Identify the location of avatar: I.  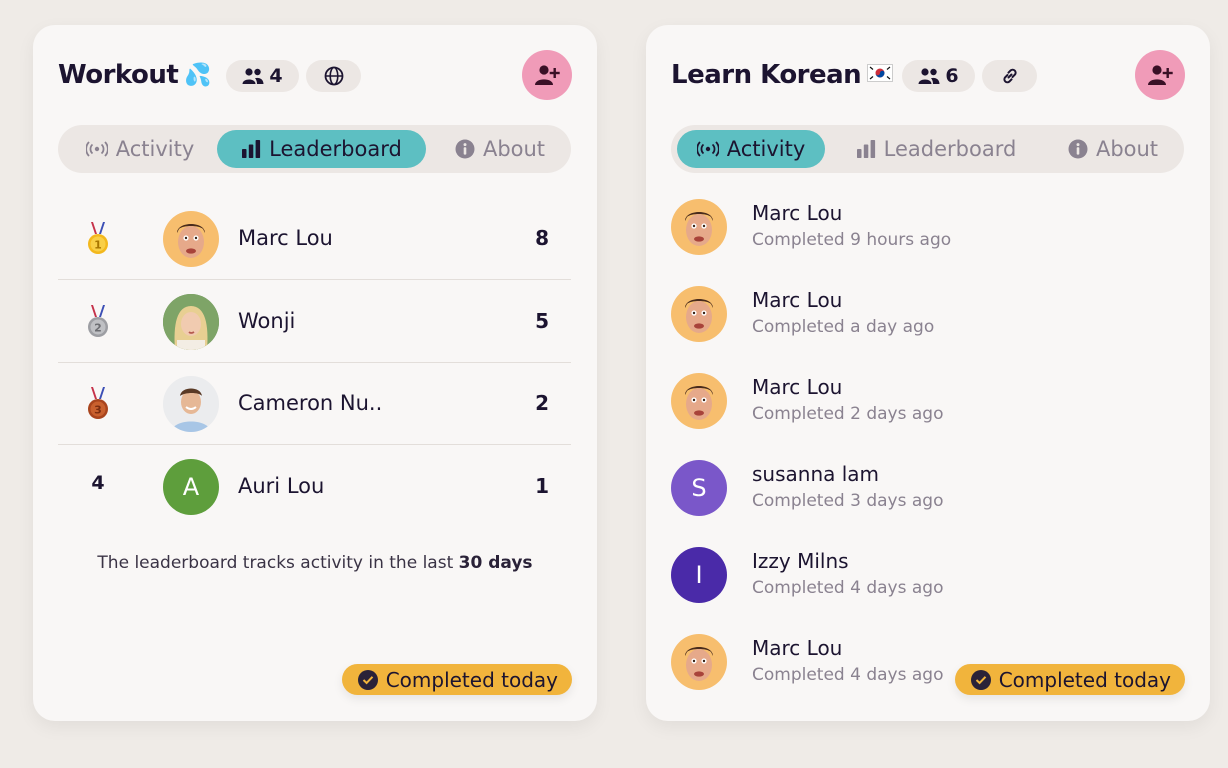
(699, 575).